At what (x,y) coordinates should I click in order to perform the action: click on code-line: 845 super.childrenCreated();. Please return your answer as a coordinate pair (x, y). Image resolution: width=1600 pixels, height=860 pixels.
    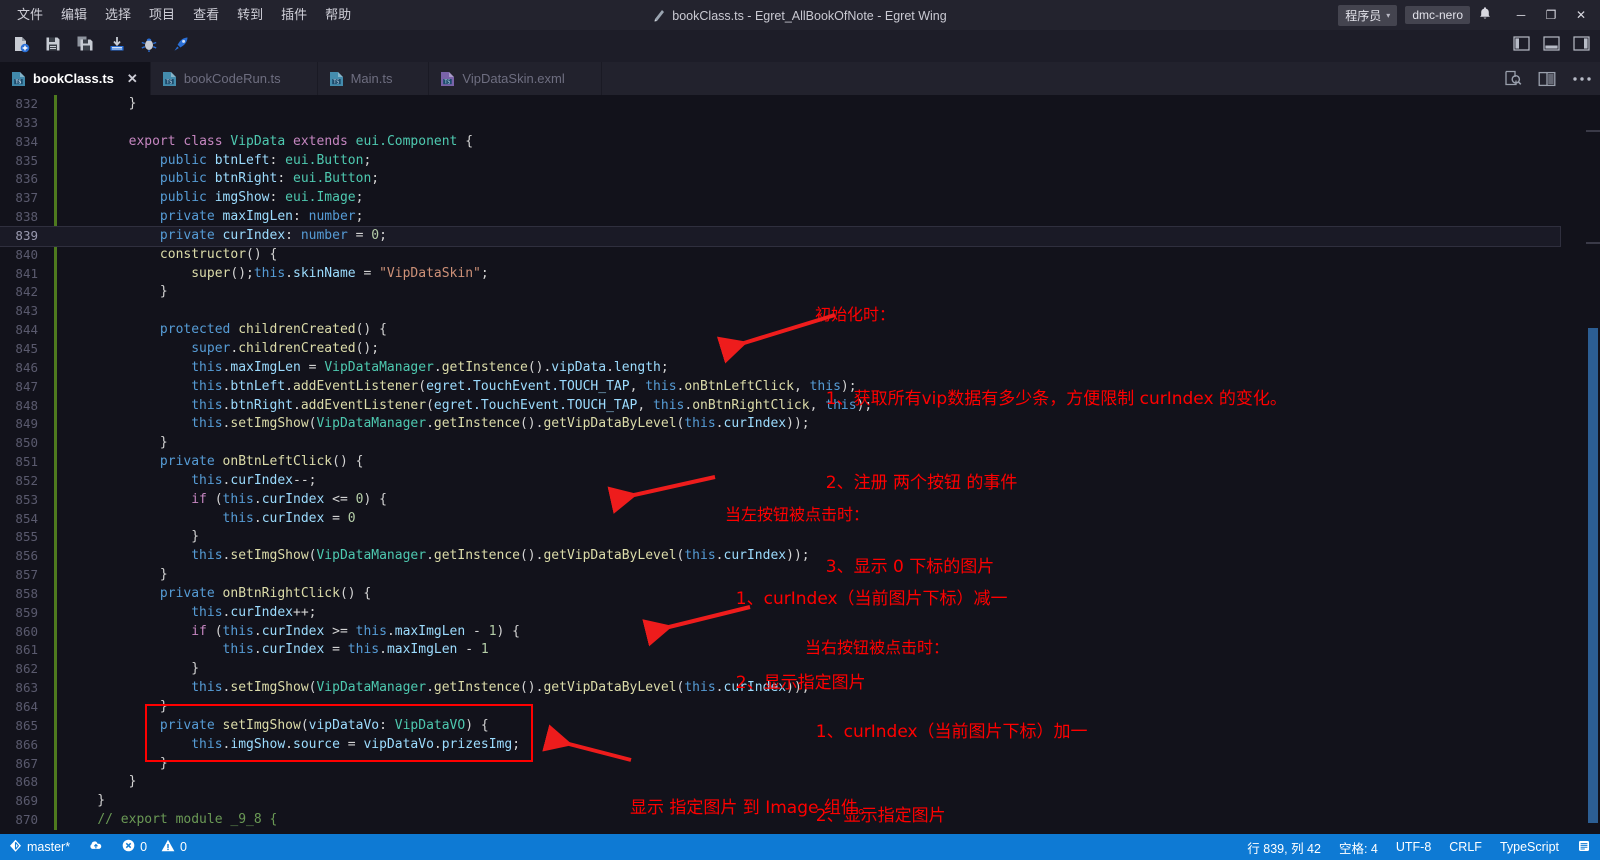
    Looking at the image, I should click on (780, 349).